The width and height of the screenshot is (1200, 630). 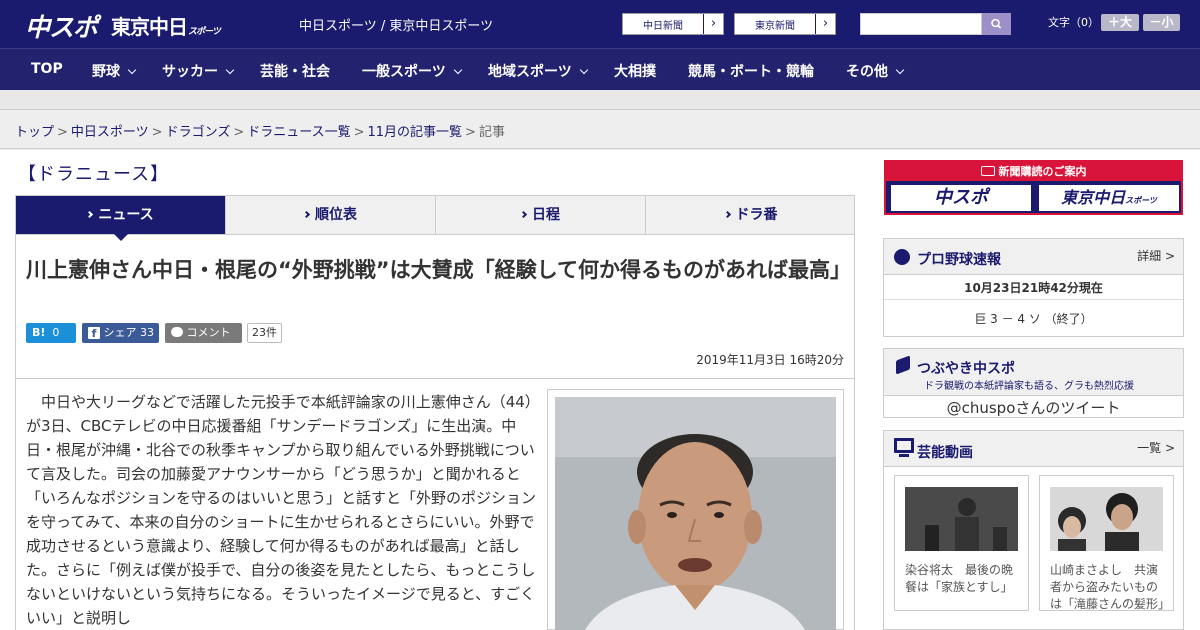 I want to click on breadcrumb-chunichi-sports: 中日スポーツ, so click(x=110, y=132).